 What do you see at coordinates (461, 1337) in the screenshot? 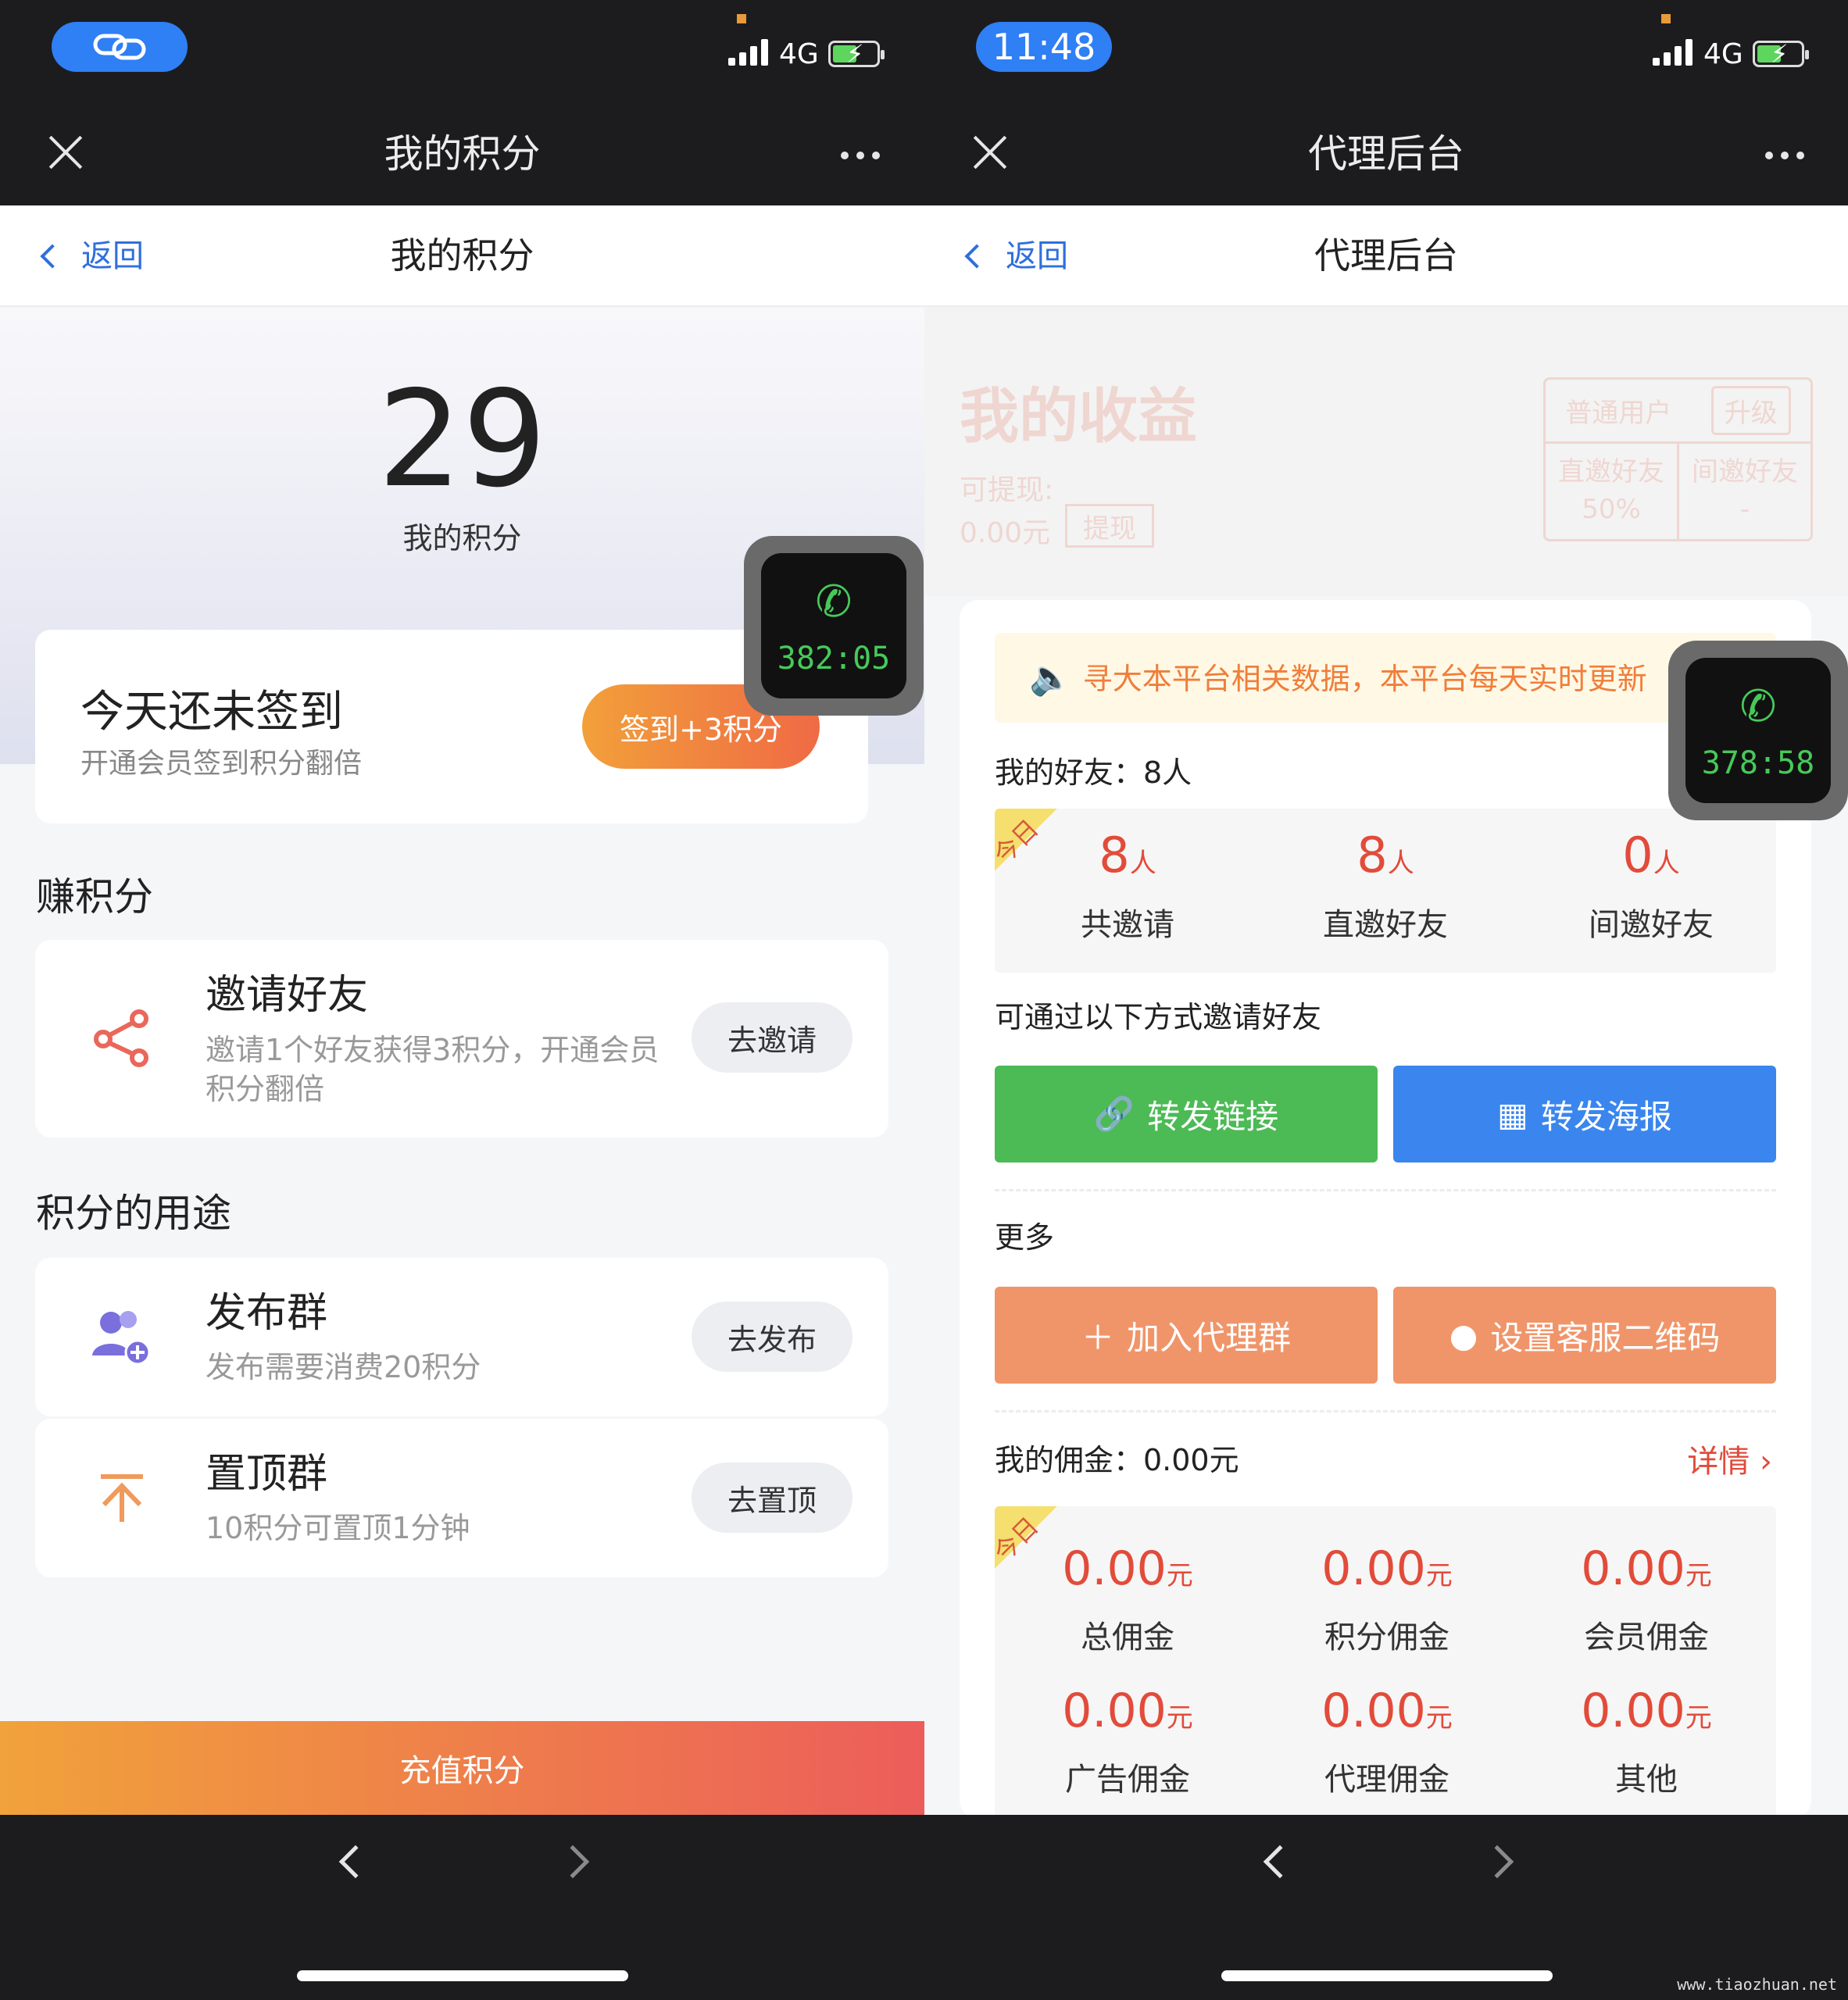
I see `publish-card: 发布群 发布需要消费20积分 去发布` at bounding box center [461, 1337].